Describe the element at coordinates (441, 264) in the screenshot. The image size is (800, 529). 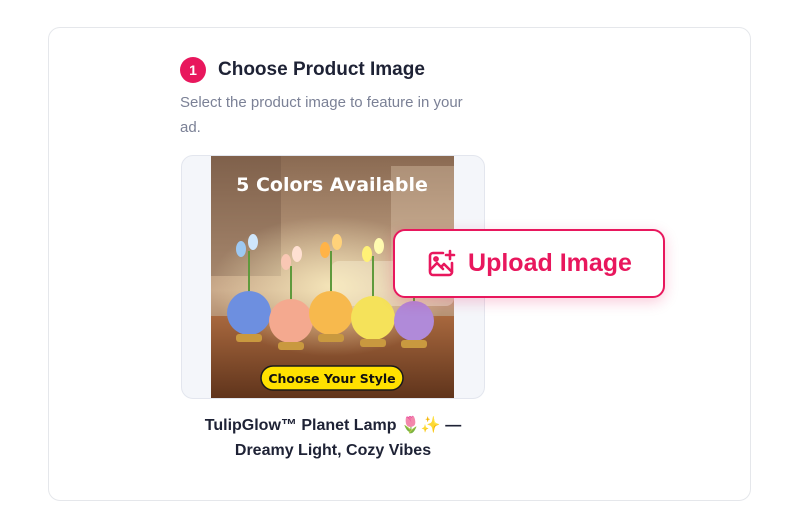
I see `image-plus-icon` at that location.